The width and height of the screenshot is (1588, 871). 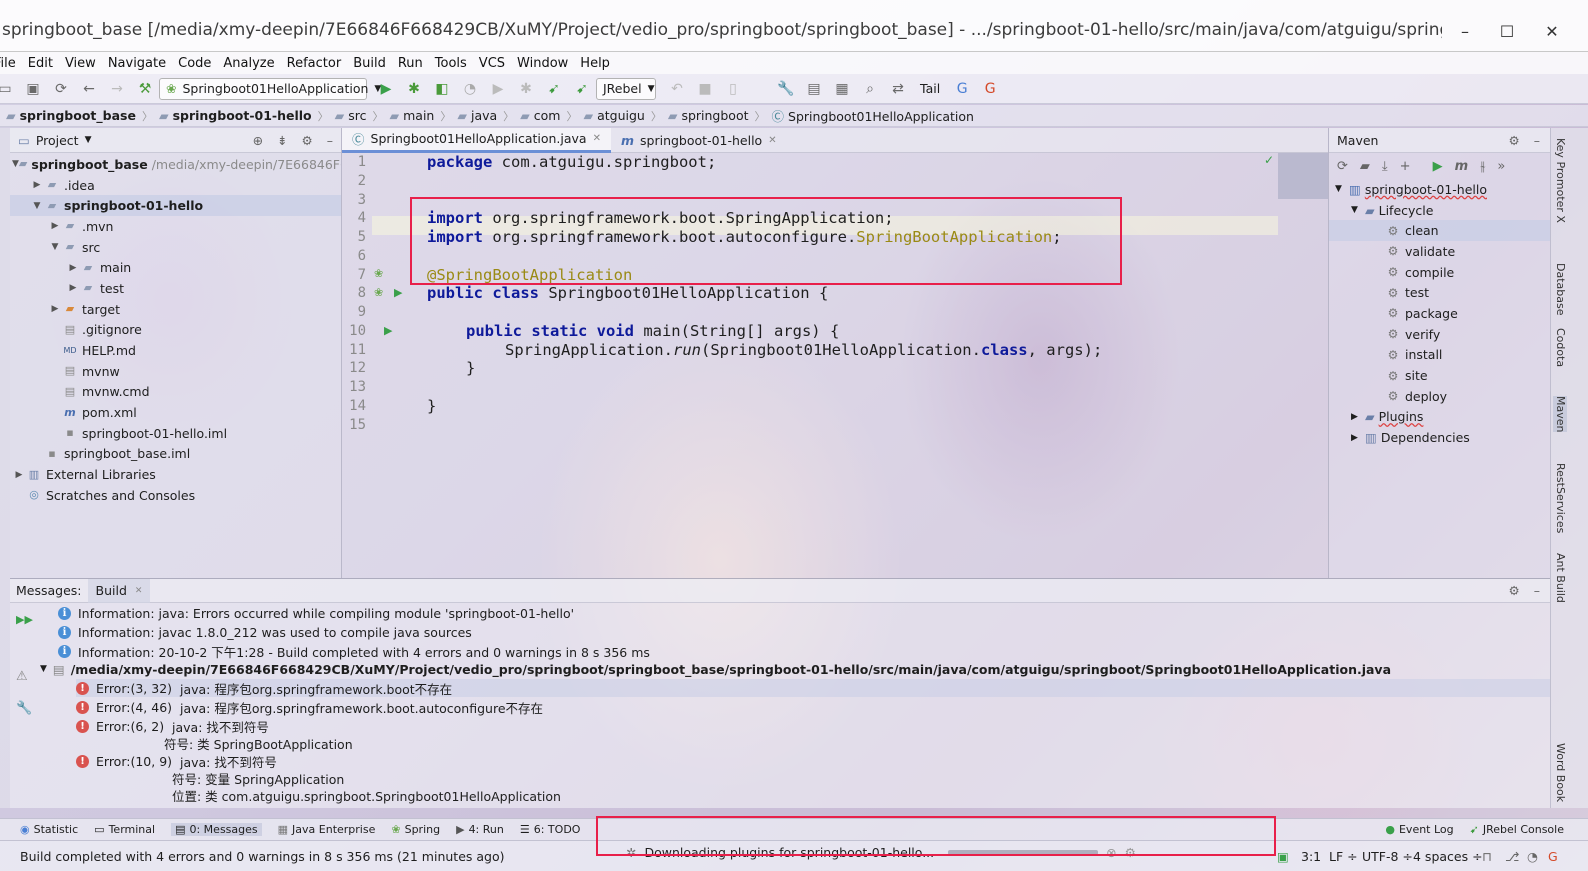 What do you see at coordinates (175, 495) in the screenshot?
I see `tree-item: ◎ Scratches and Consoles` at bounding box center [175, 495].